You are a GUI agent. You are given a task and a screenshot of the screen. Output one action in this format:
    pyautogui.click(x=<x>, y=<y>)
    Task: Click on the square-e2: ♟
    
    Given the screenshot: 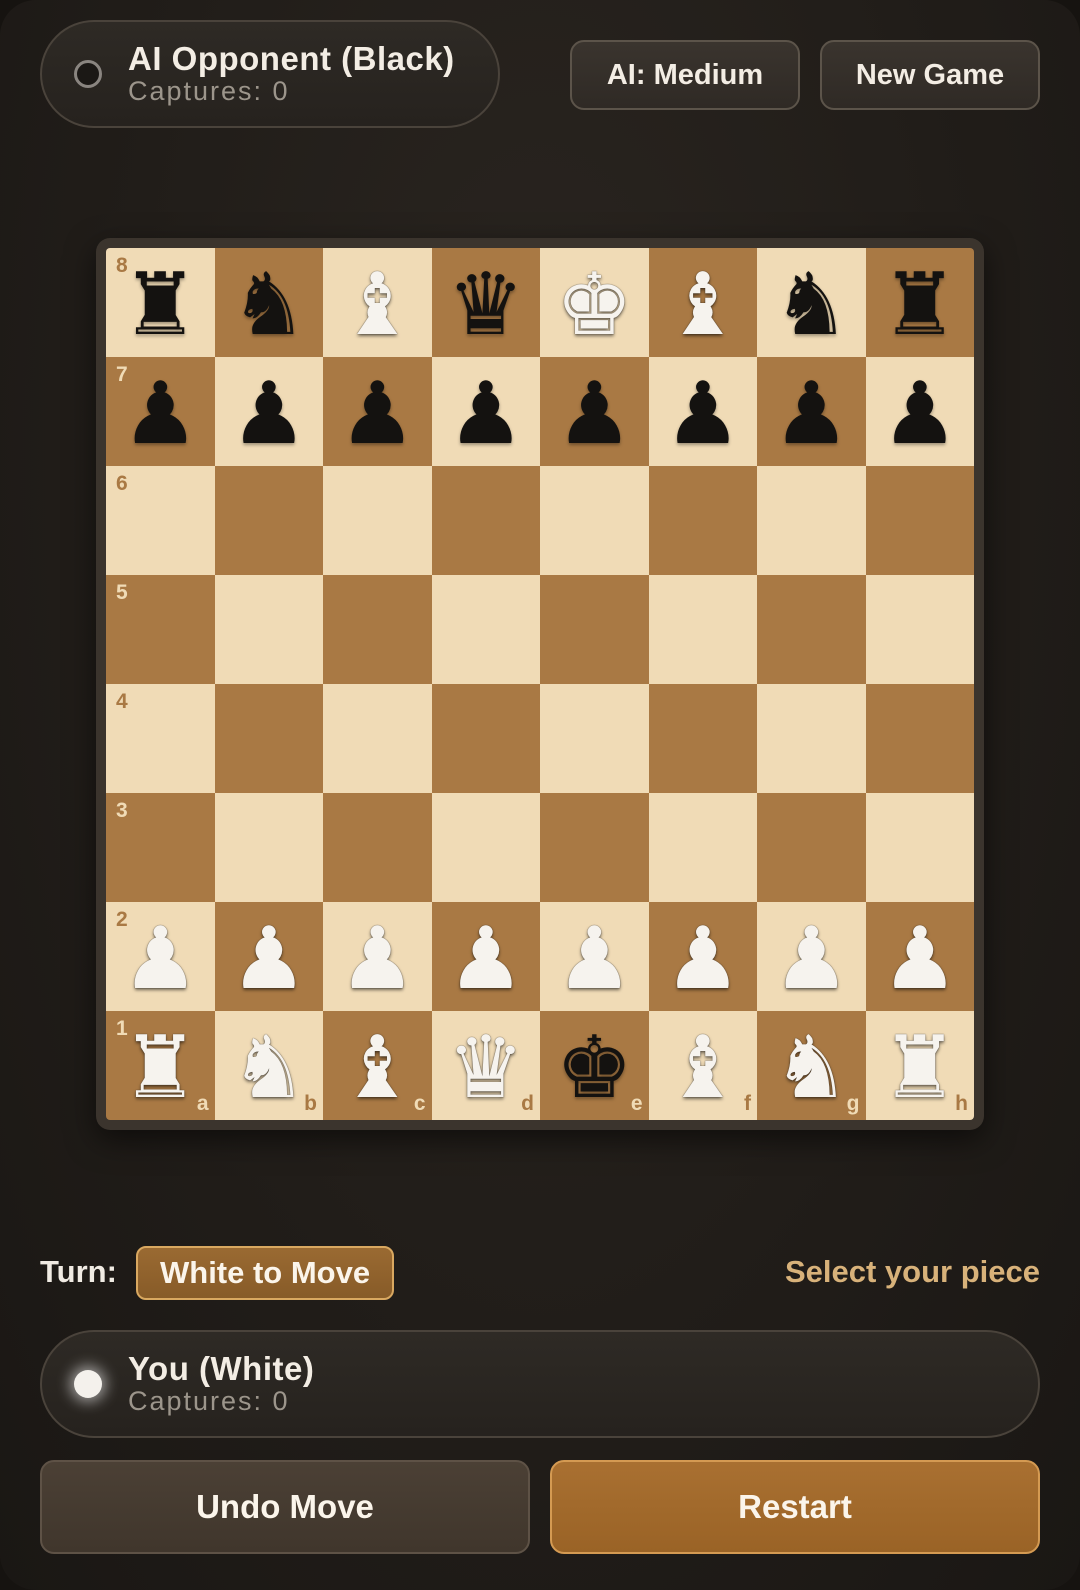 What is the action you would take?
    pyautogui.click(x=594, y=956)
    